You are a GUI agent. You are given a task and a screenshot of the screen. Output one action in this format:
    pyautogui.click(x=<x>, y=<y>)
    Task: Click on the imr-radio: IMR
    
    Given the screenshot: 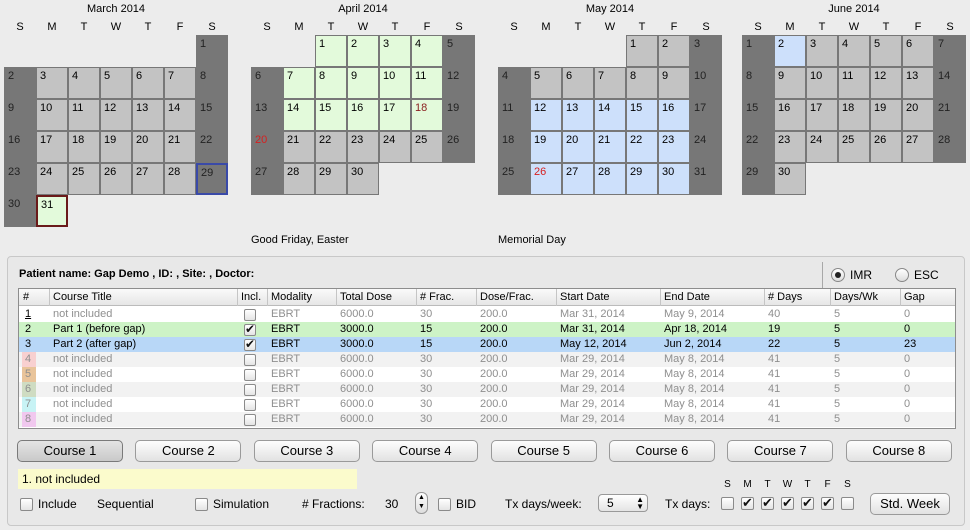 What is the action you would take?
    pyautogui.click(x=851, y=275)
    